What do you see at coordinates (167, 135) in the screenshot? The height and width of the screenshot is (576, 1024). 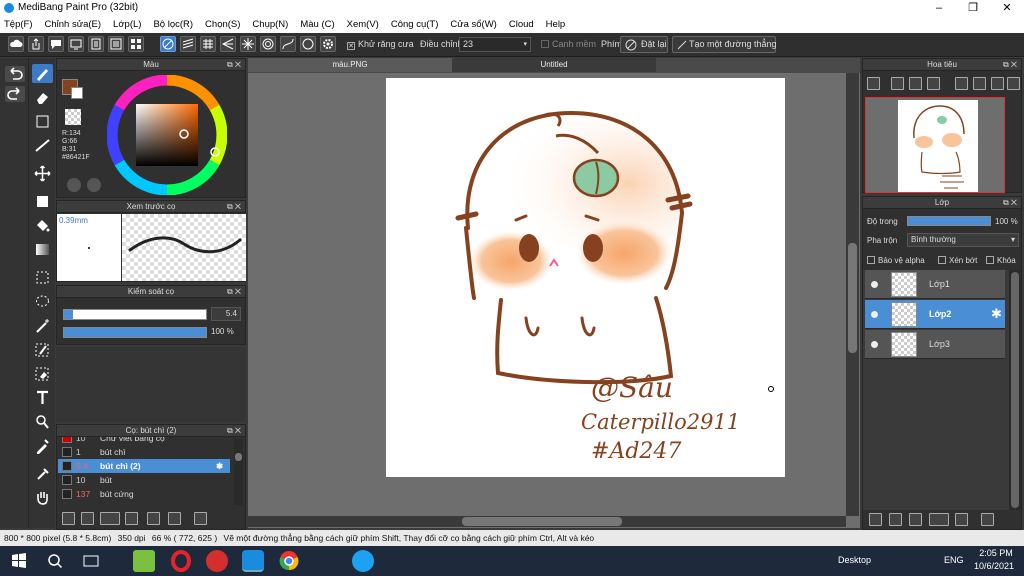 I see `color-wheel` at bounding box center [167, 135].